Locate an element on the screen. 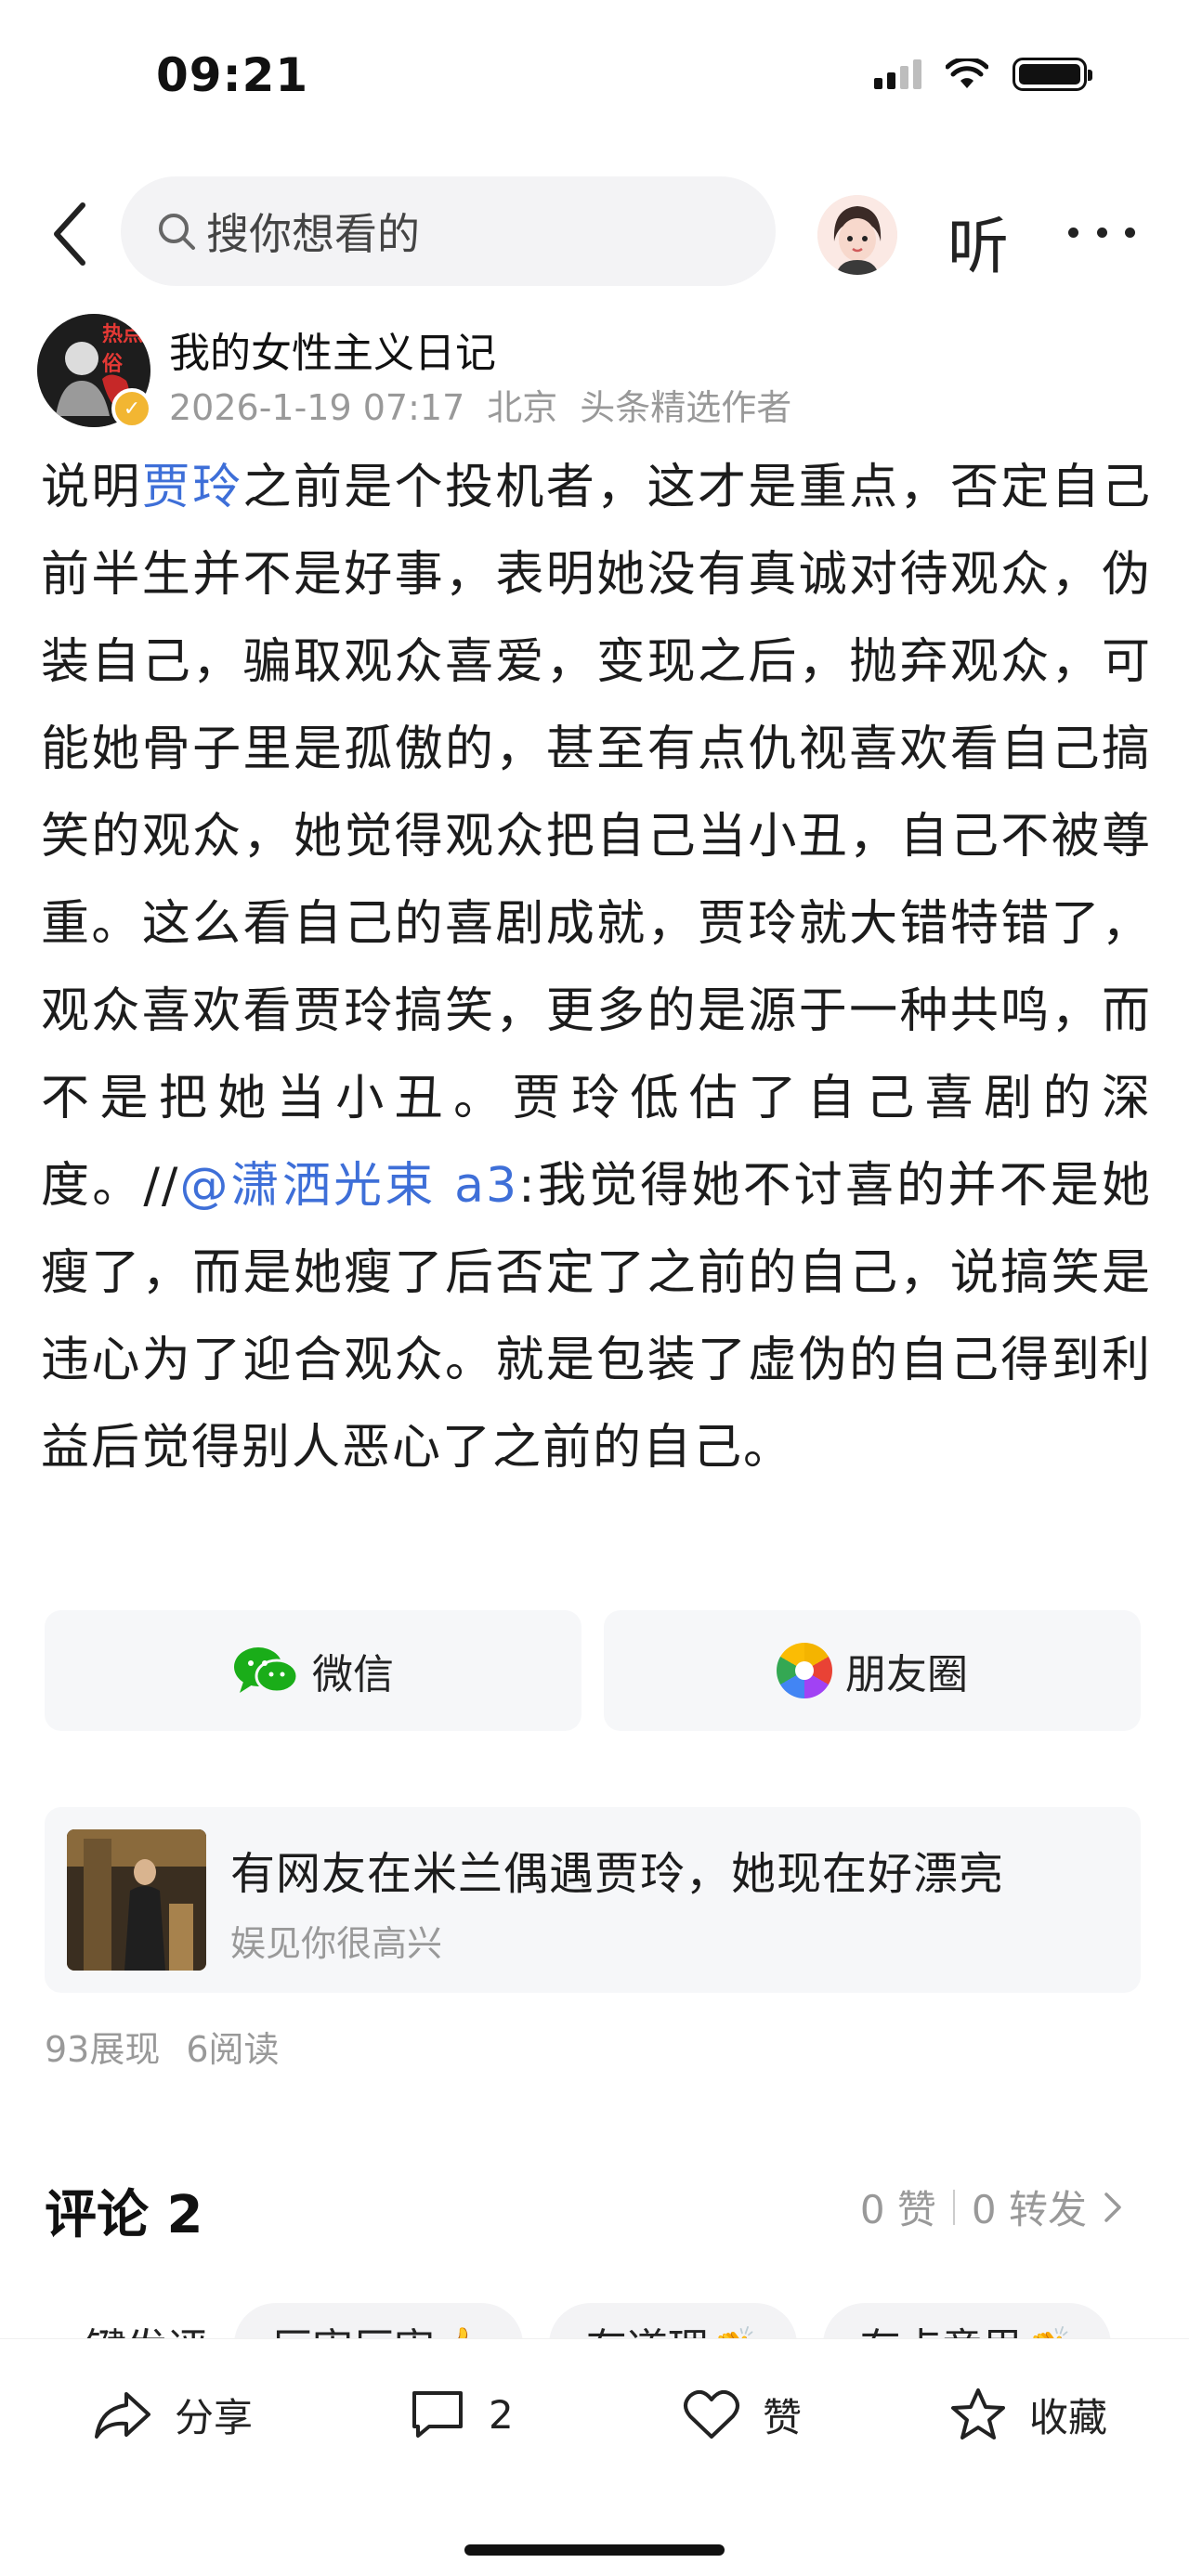 The height and width of the screenshot is (2576, 1189). assistant-avatar is located at coordinates (857, 235).